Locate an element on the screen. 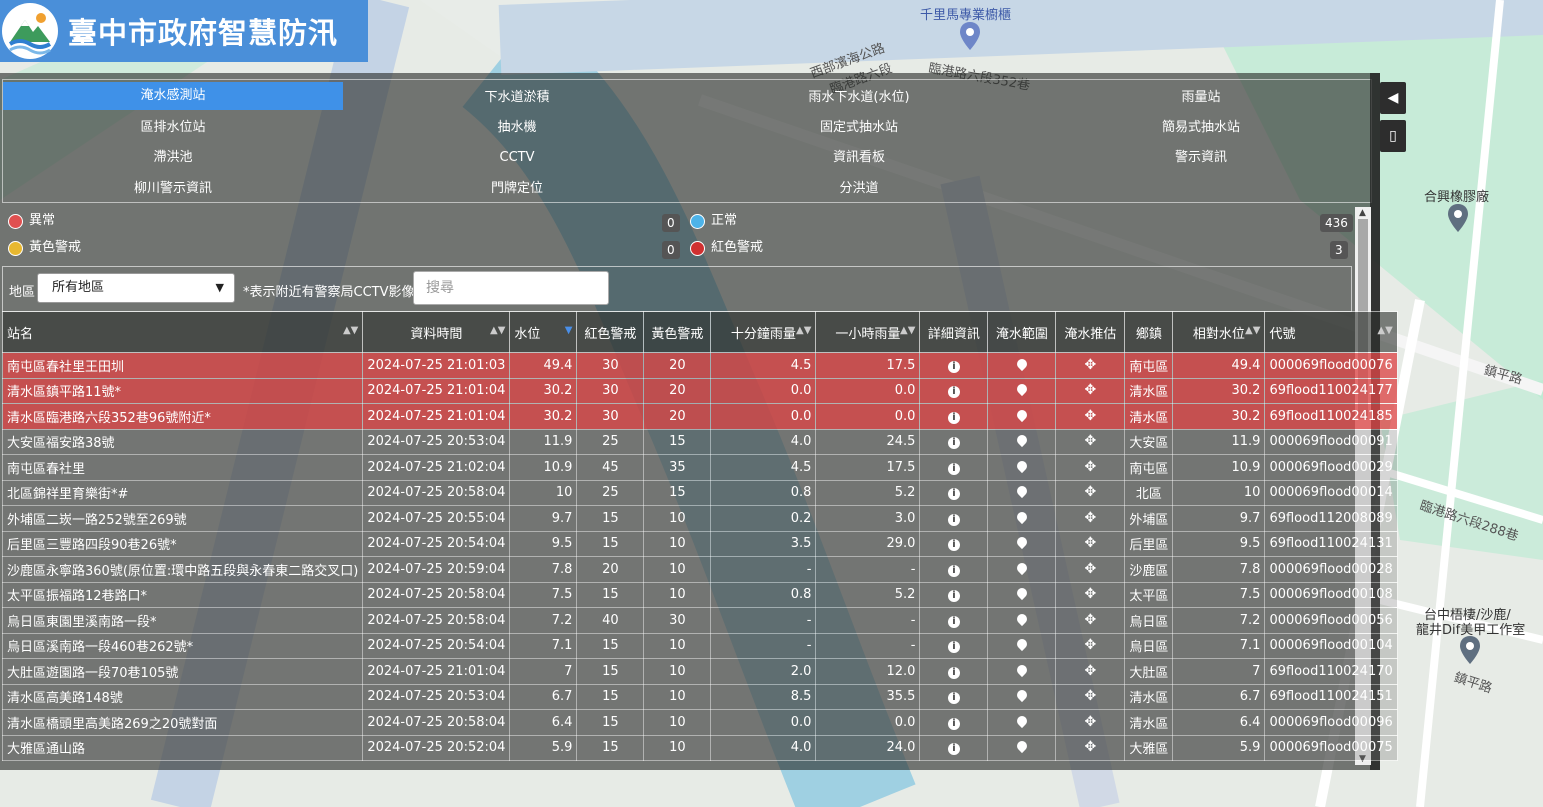 This screenshot has width=1543, height=807. col-rain-10min: 十分鐘雨量 ▲▼ is located at coordinates (763, 332).